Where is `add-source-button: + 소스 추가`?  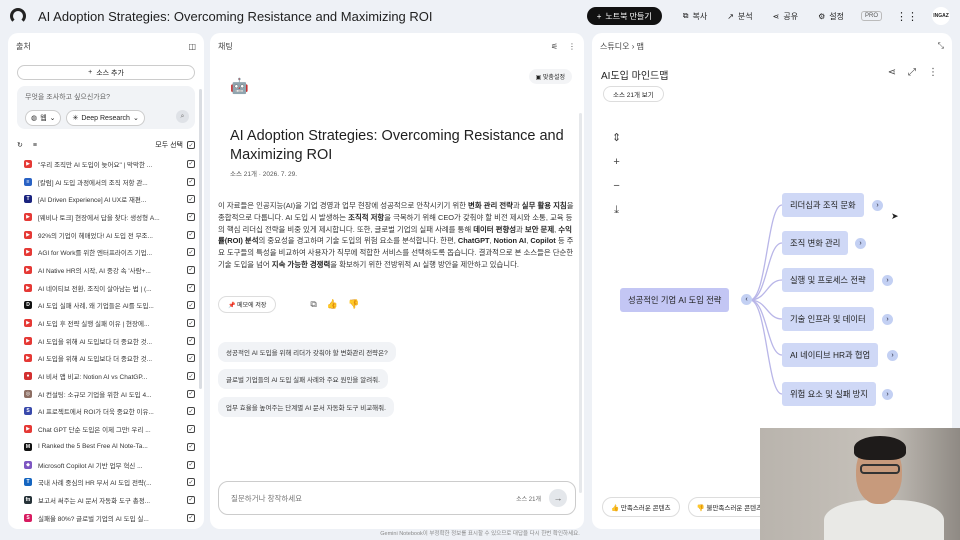
add-source-button: + 소스 추가 is located at coordinates (106, 72).